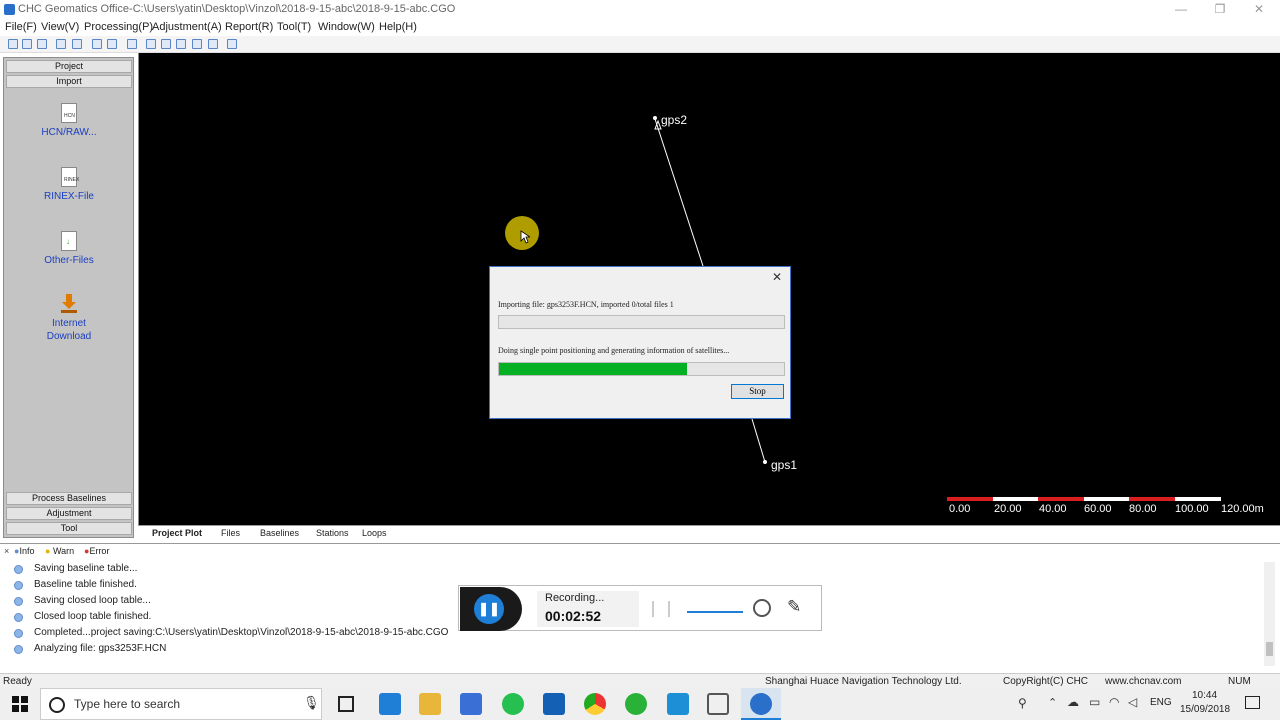 This screenshot has width=1280, height=720. What do you see at coordinates (1114, 702) in the screenshot?
I see `wifi-icon: ◠` at bounding box center [1114, 702].